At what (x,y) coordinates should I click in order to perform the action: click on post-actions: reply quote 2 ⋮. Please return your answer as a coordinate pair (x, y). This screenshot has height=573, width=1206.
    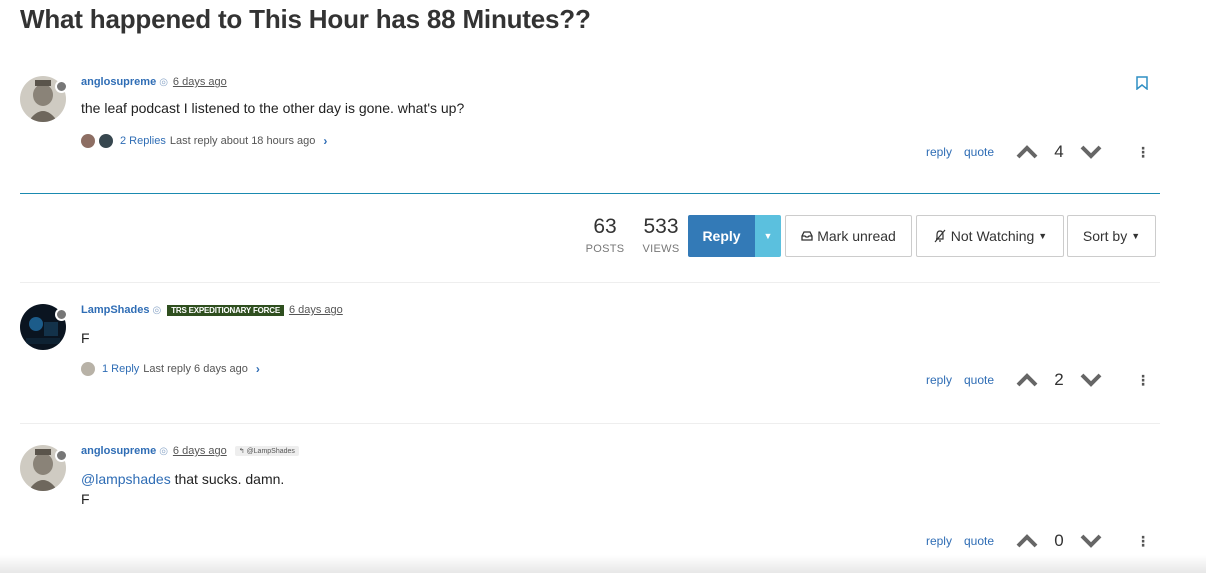
    Looking at the image, I should click on (1037, 380).